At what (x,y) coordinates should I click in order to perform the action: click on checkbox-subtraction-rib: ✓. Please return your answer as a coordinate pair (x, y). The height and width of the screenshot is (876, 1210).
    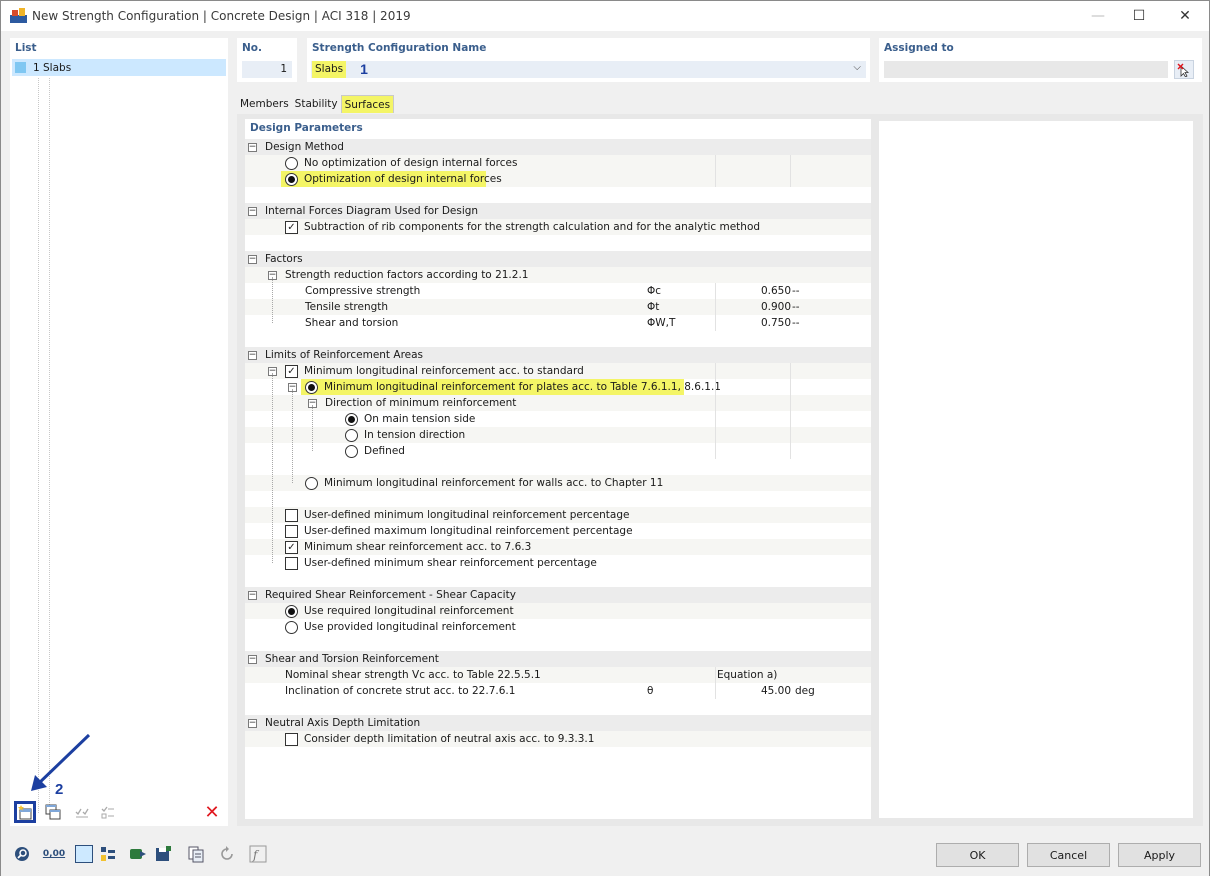
    Looking at the image, I should click on (291, 227).